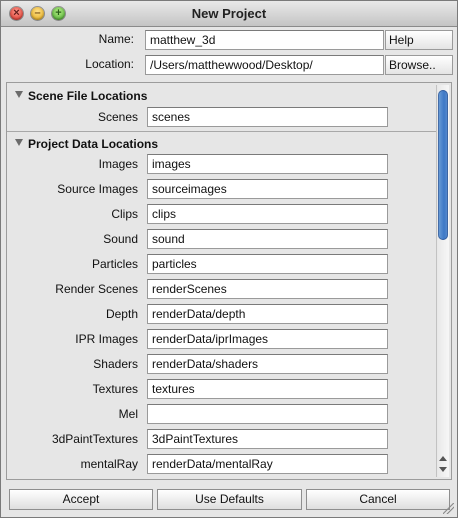  Describe the element at coordinates (267, 189) in the screenshot. I see `location-row-input: sourceimages` at that location.